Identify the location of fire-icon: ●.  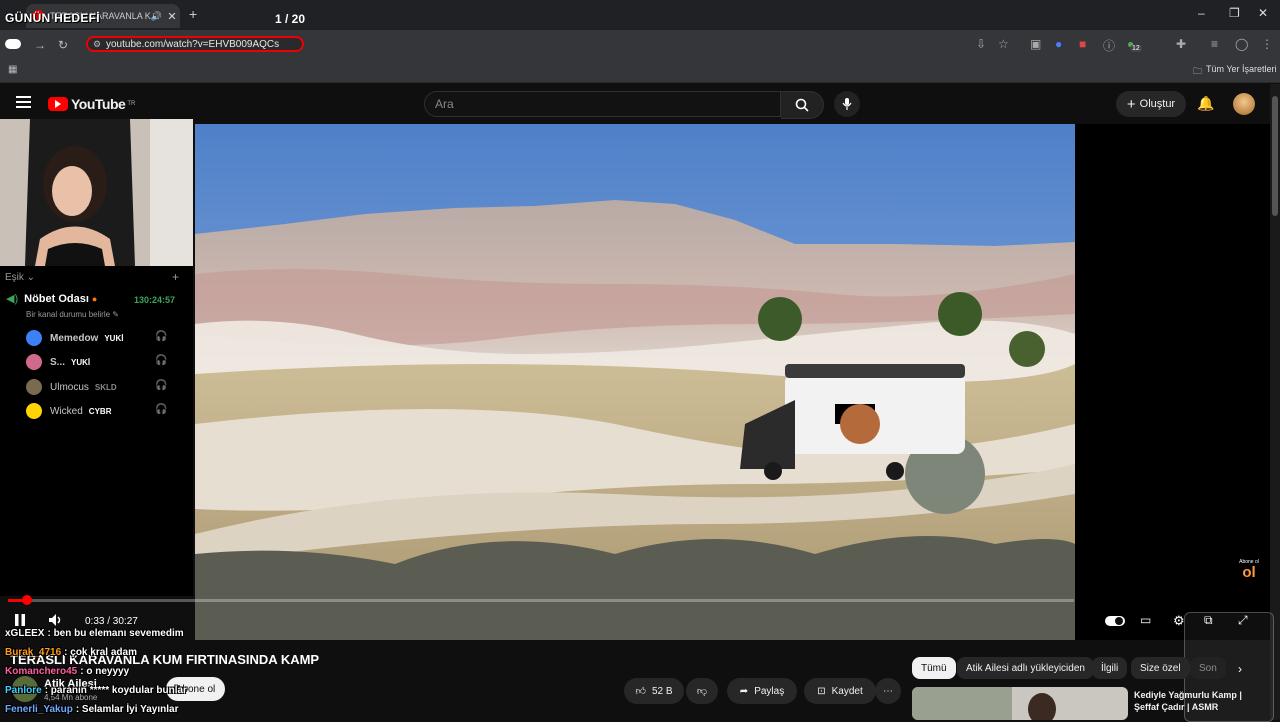
(94, 298).